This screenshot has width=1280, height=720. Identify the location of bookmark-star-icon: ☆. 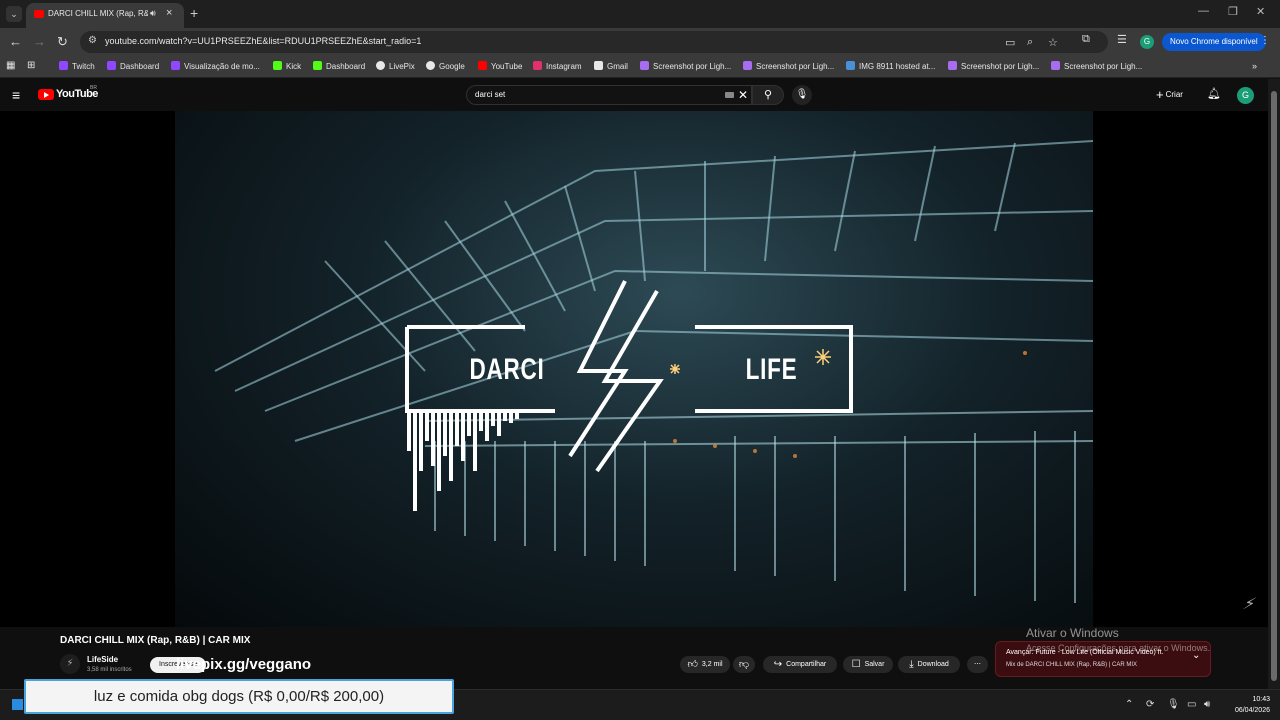
(1053, 42).